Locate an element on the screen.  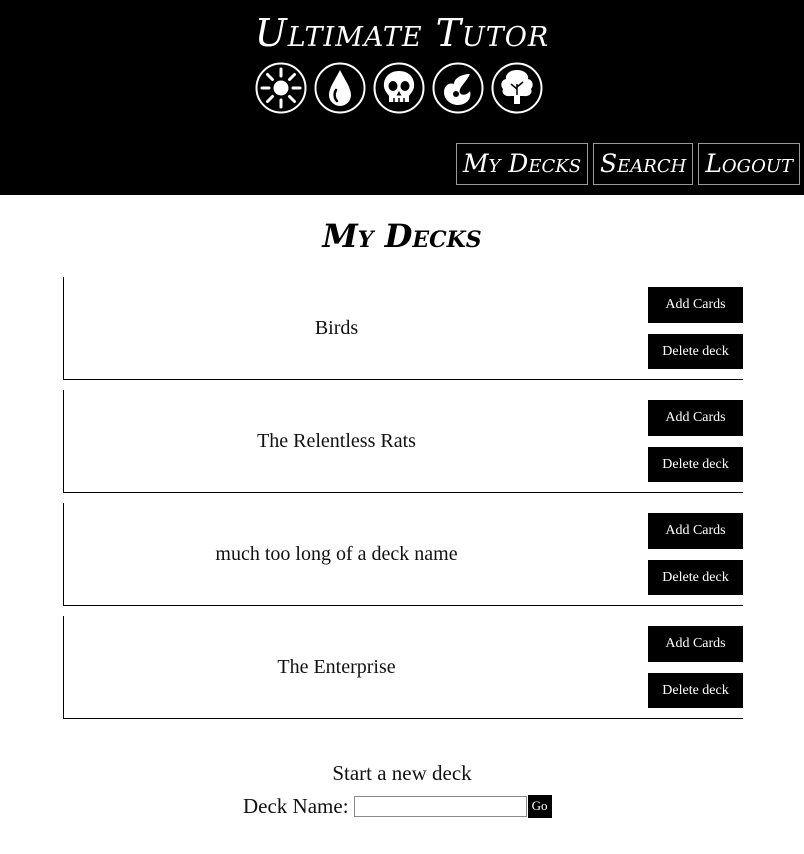
green-tree-icon is located at coordinates (517, 88).